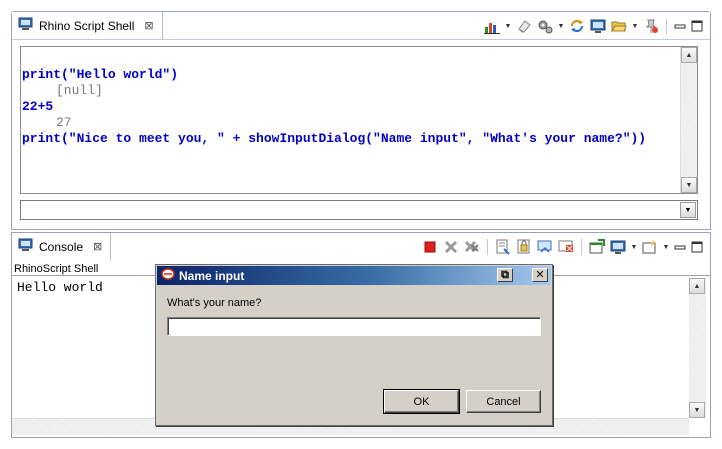 This screenshot has height=449, width=722. Describe the element at coordinates (430, 247) in the screenshot. I see `stop-icon` at that location.